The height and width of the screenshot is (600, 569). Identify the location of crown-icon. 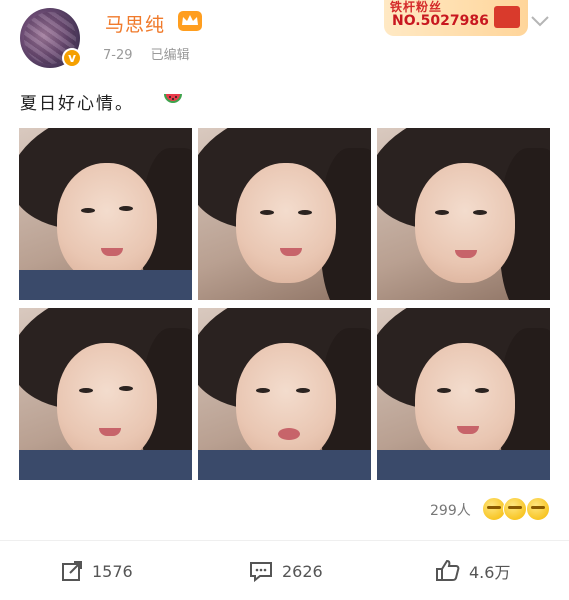
(190, 21).